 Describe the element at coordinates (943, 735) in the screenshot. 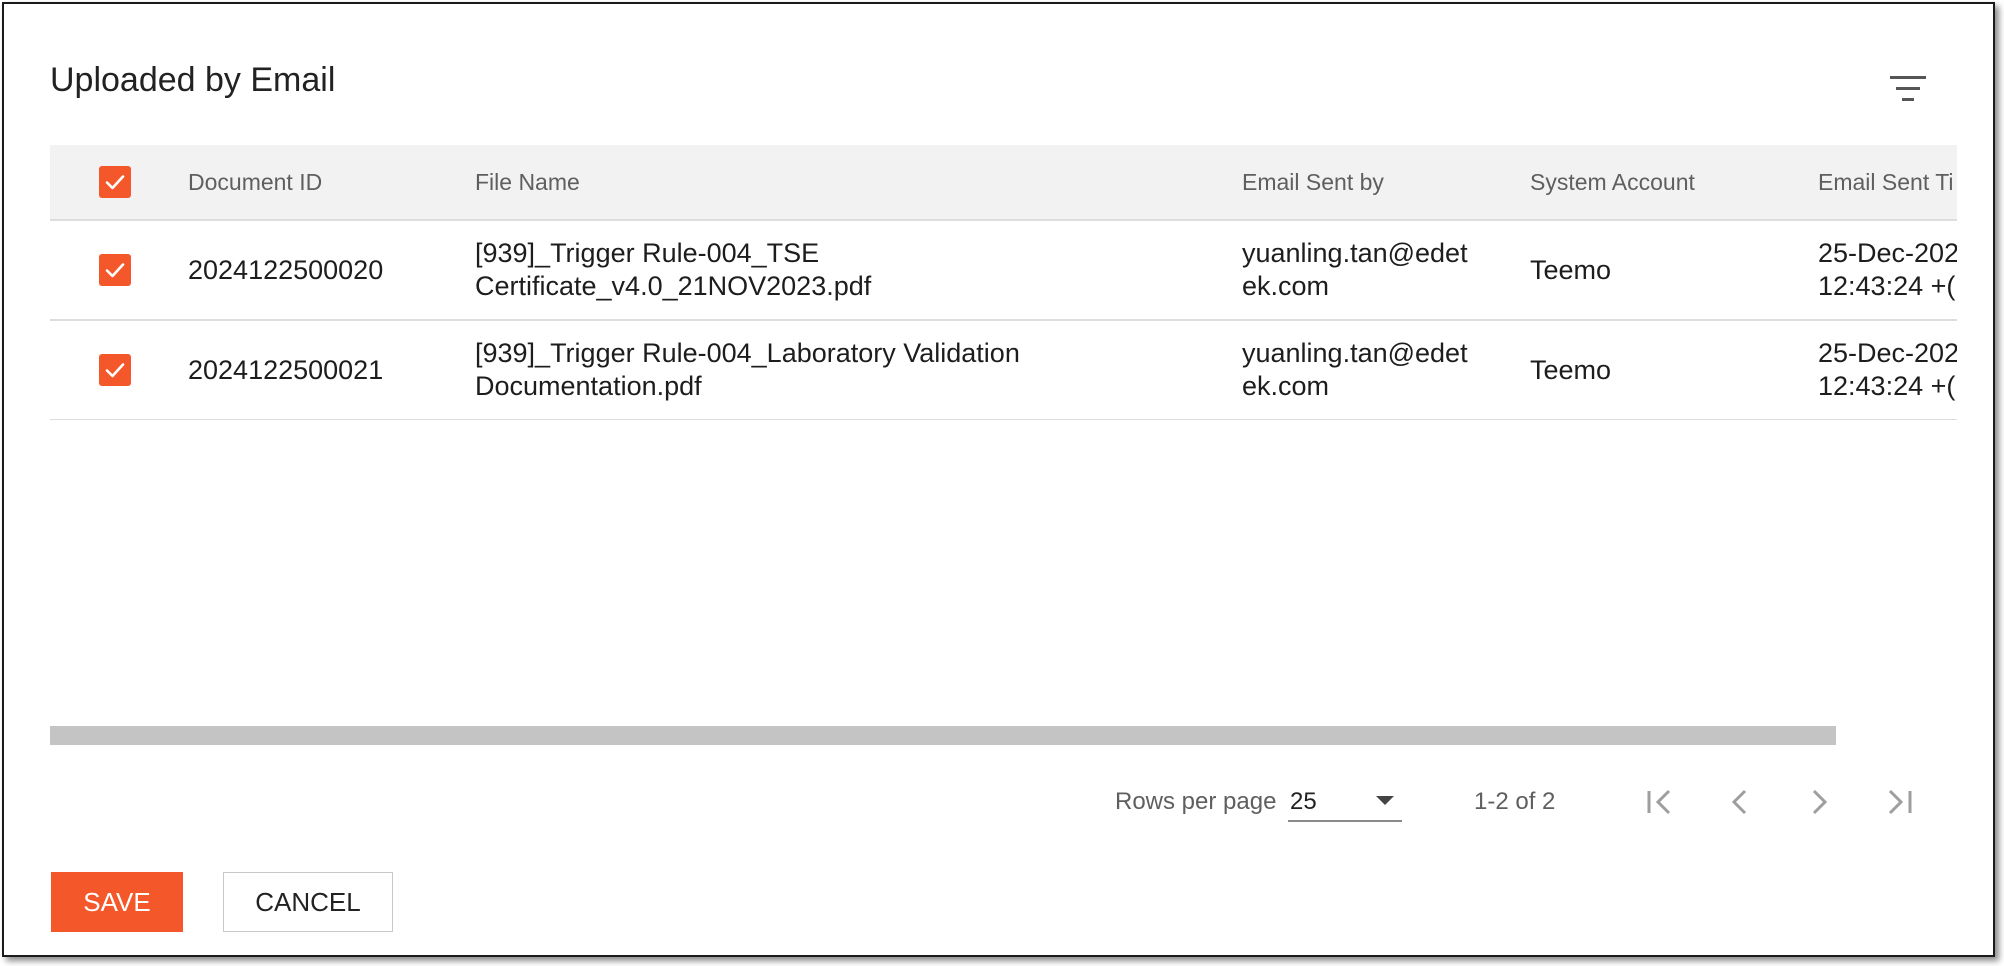

I see `horizontal-scrollbar` at that location.